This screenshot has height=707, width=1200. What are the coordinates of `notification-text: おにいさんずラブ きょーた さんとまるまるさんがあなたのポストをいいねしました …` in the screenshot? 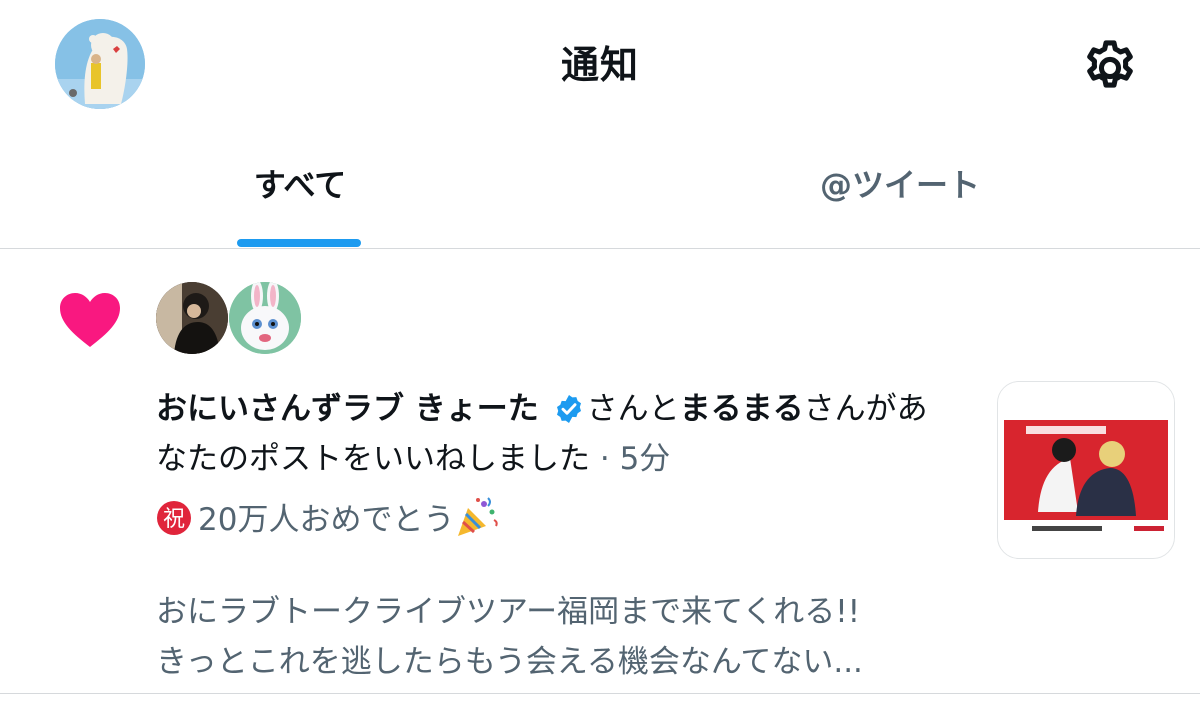 It's located at (551, 434).